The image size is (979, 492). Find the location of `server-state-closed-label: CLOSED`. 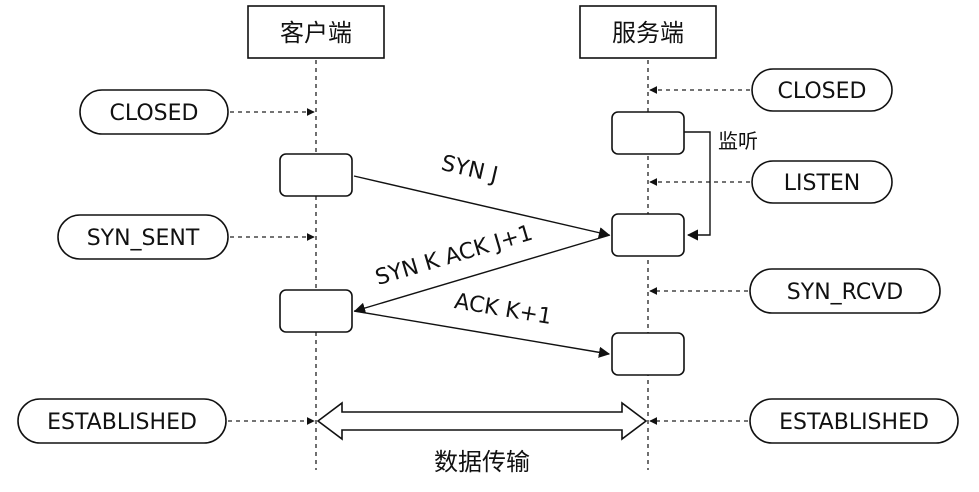

server-state-closed-label: CLOSED is located at coordinates (822, 91).